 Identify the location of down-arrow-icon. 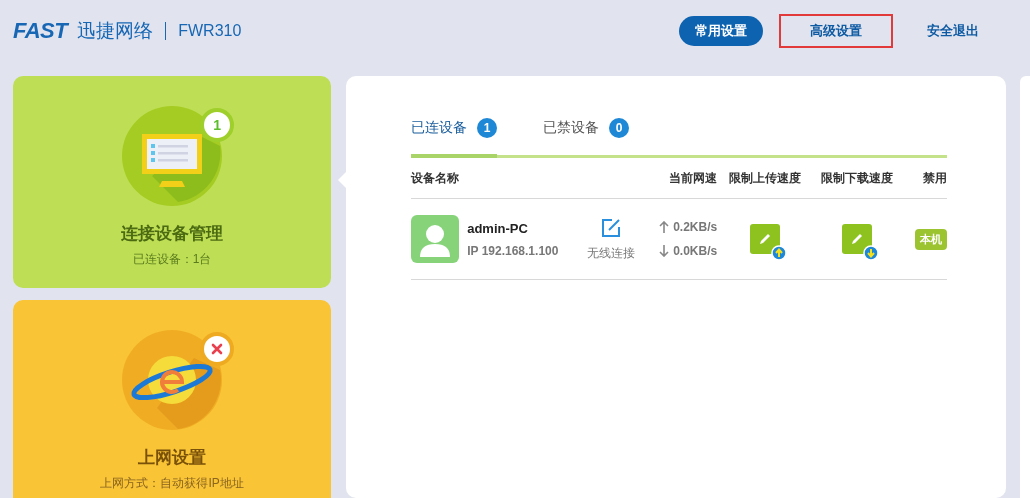
(664, 251).